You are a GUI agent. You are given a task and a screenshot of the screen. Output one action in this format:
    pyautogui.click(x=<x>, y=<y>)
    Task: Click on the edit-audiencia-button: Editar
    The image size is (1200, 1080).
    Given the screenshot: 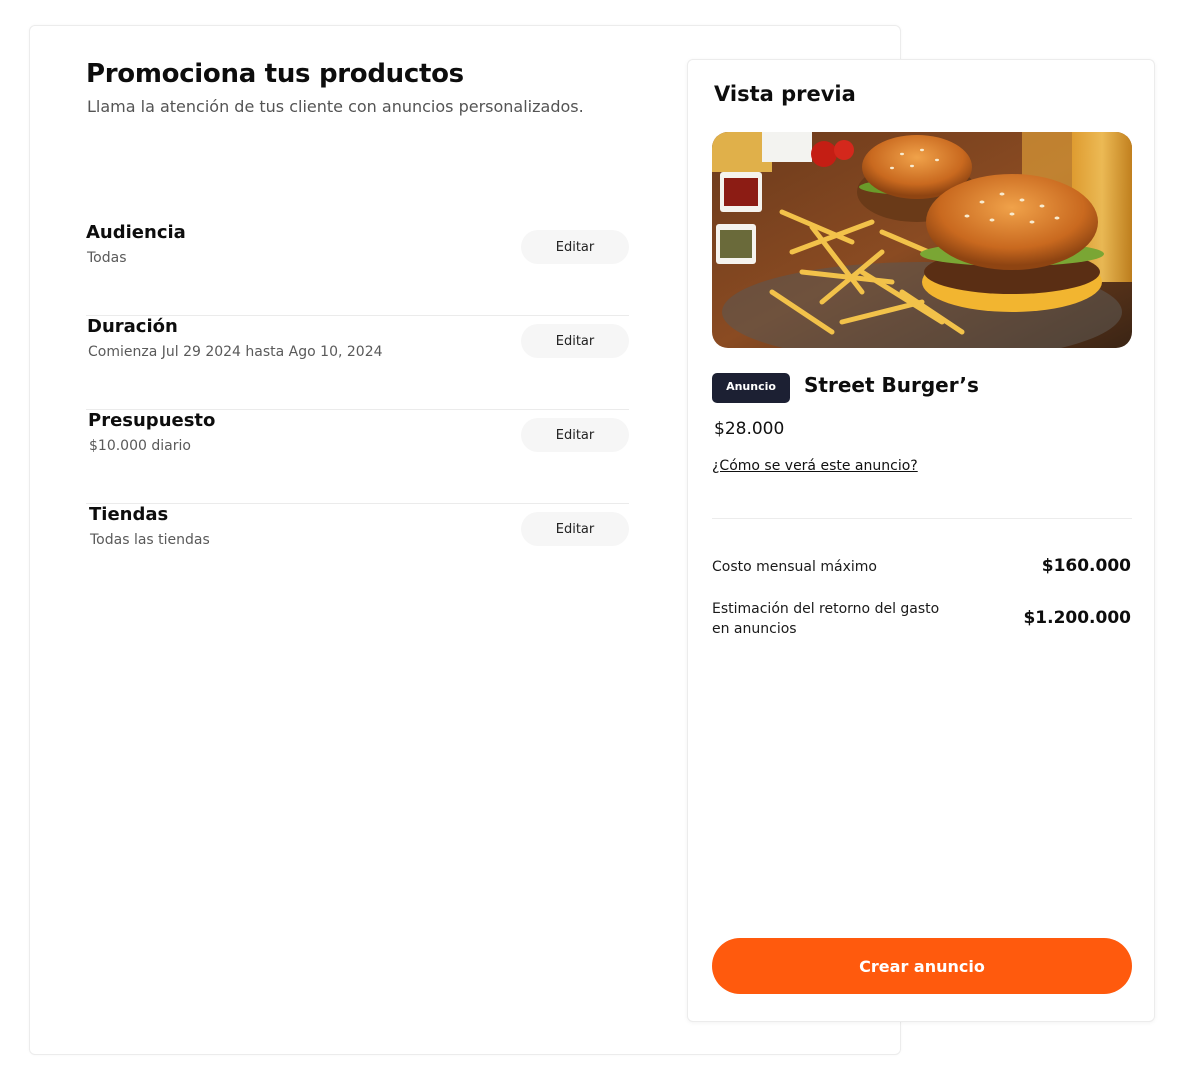 What is the action you would take?
    pyautogui.click(x=575, y=247)
    